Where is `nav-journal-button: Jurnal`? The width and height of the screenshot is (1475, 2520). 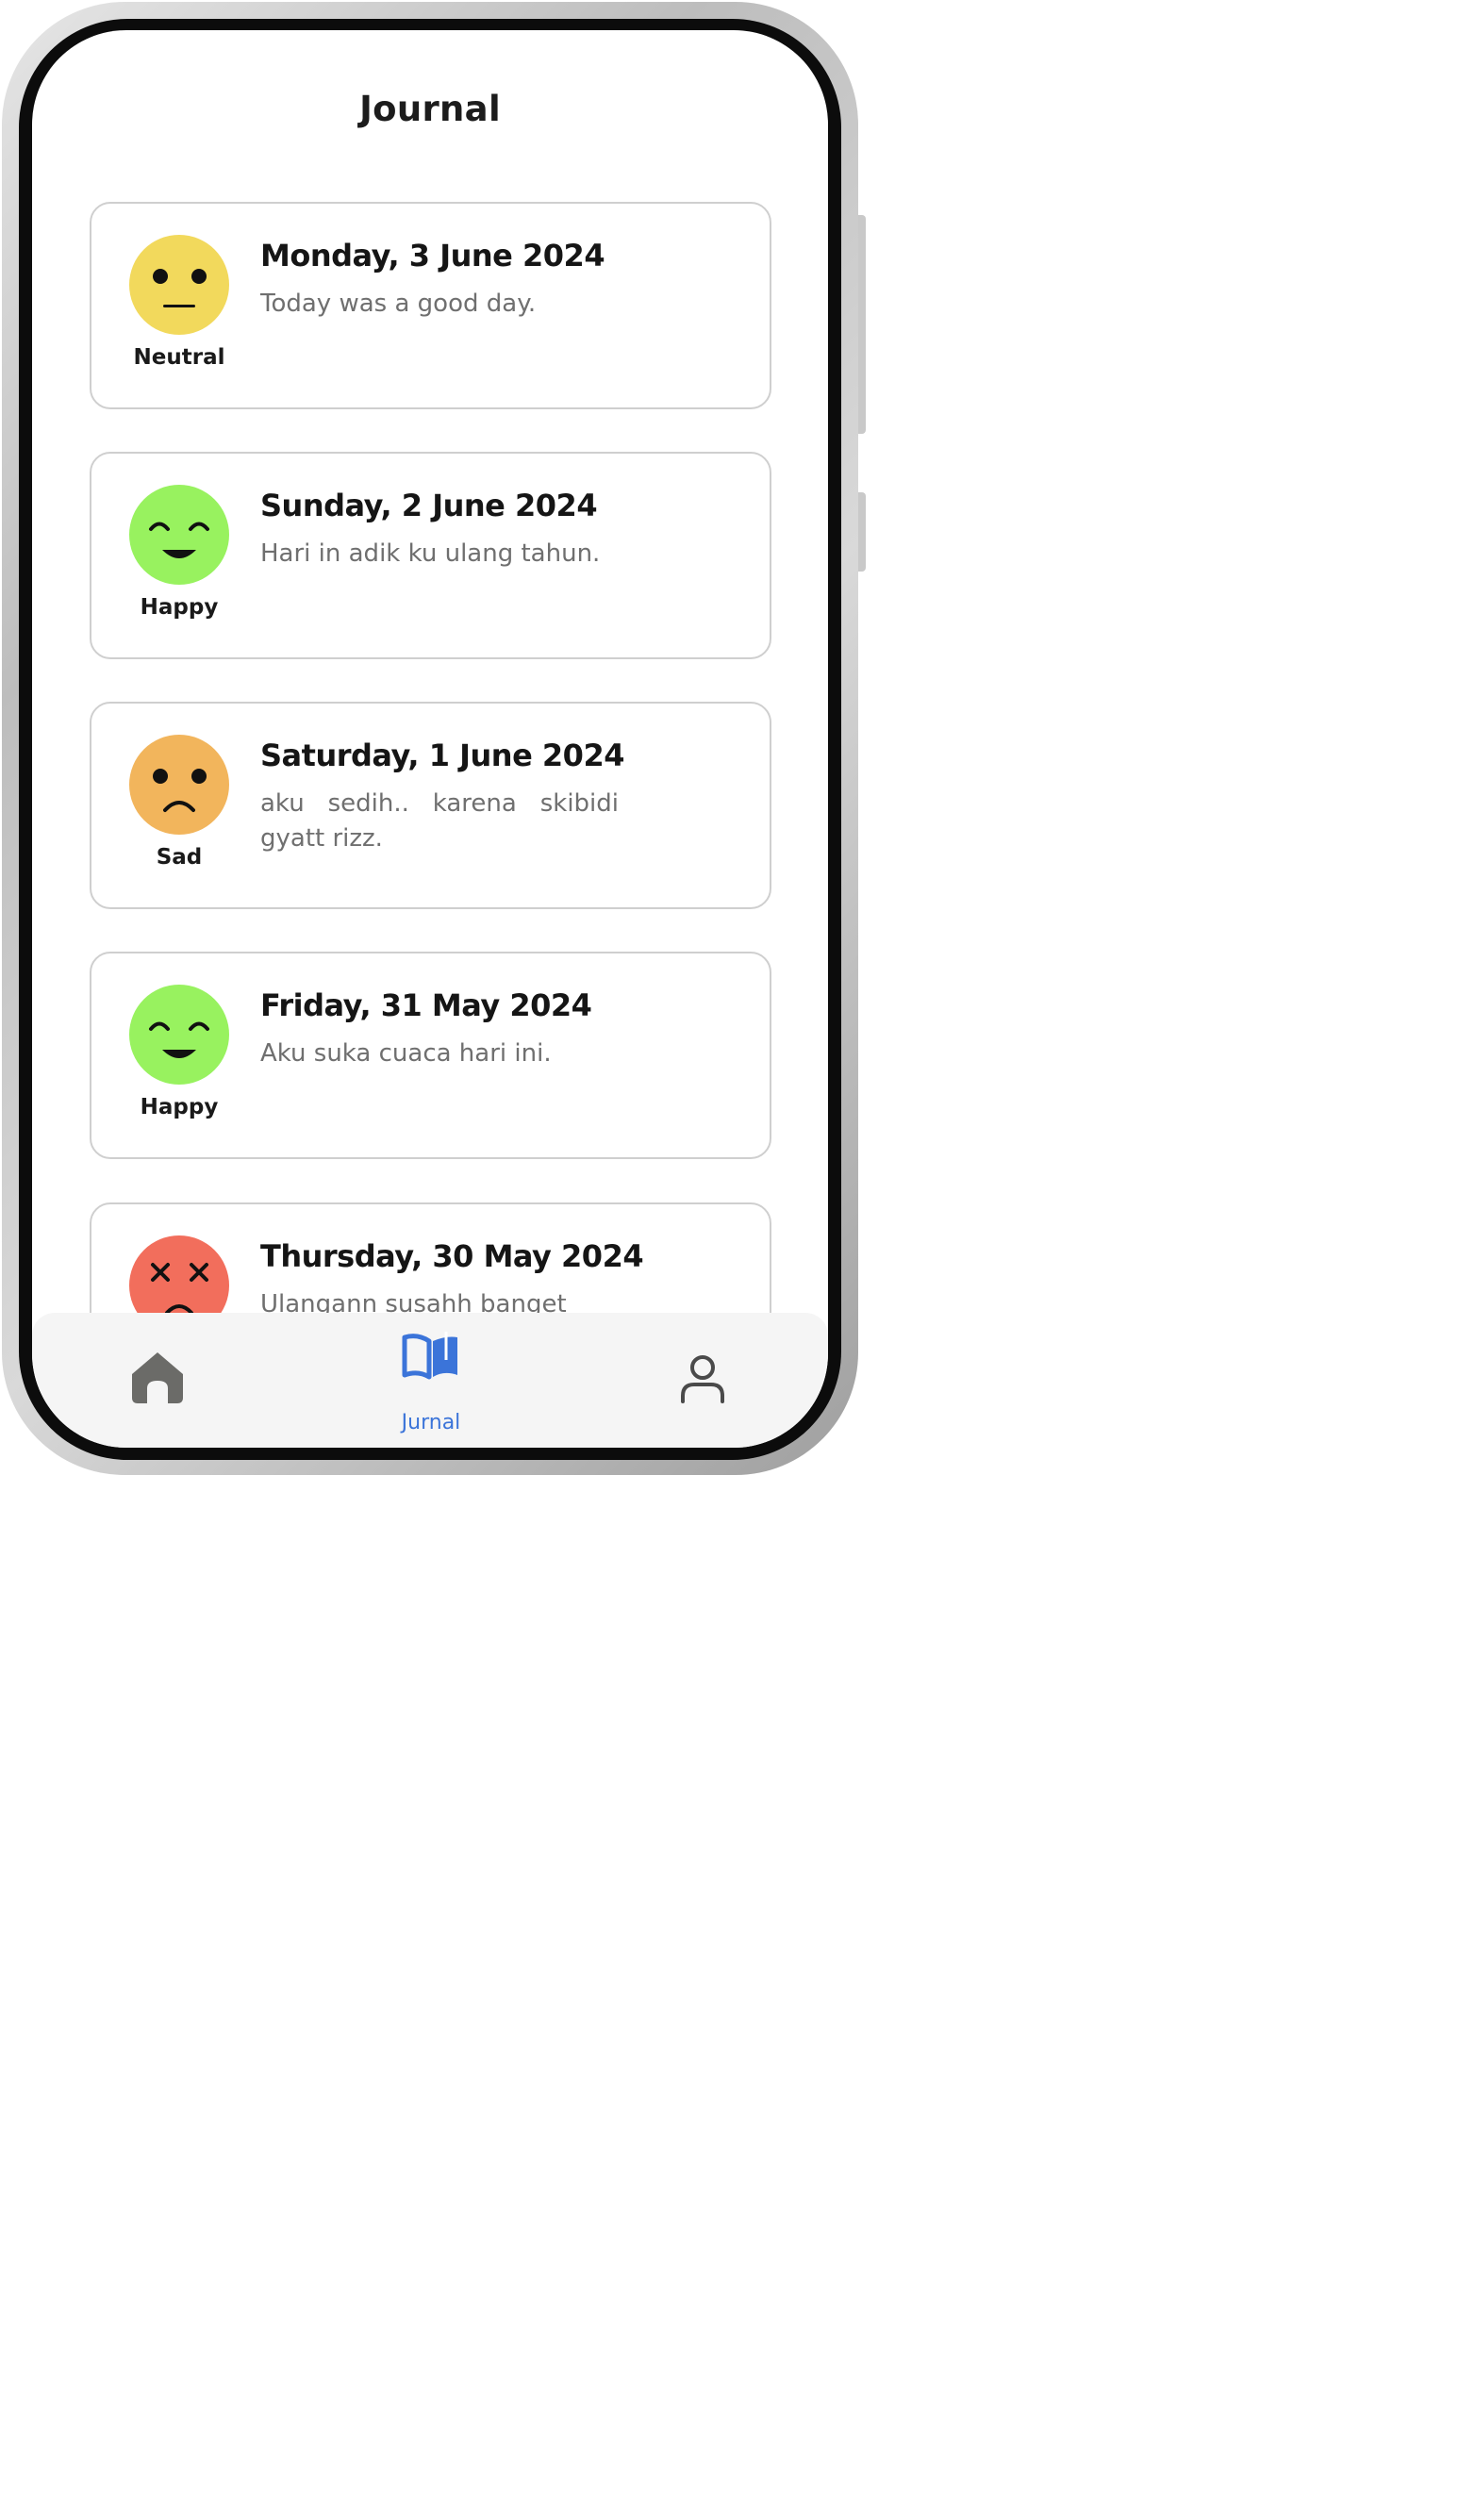 nav-journal-button: Jurnal is located at coordinates (431, 1382).